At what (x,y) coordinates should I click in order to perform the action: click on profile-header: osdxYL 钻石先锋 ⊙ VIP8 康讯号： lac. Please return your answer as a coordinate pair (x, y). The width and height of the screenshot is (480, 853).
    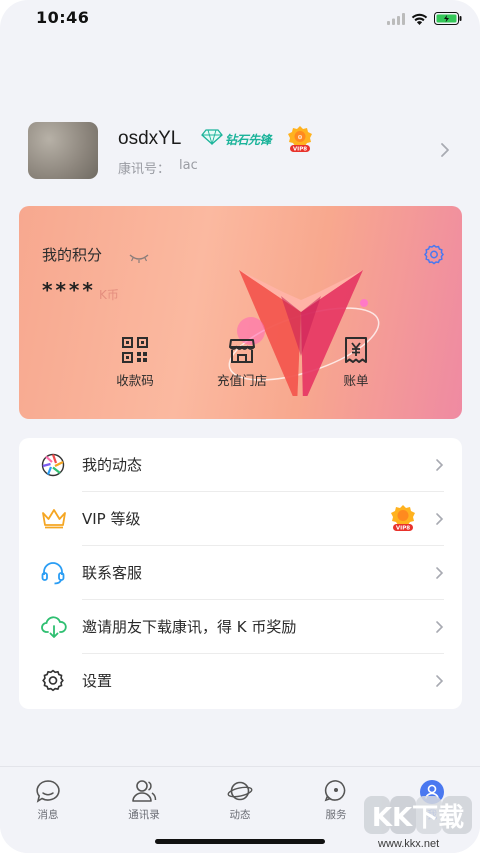
    Looking at the image, I should click on (243, 152).